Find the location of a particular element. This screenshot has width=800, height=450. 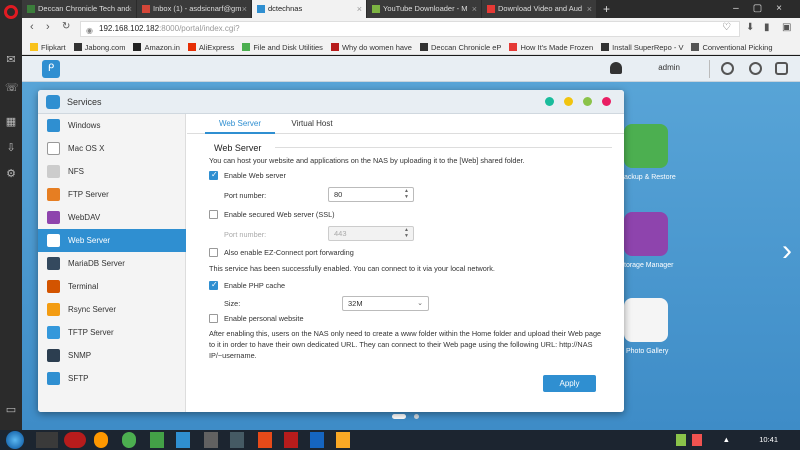

bookmark-item: How It's Made Frozen is located at coordinates (551, 47).